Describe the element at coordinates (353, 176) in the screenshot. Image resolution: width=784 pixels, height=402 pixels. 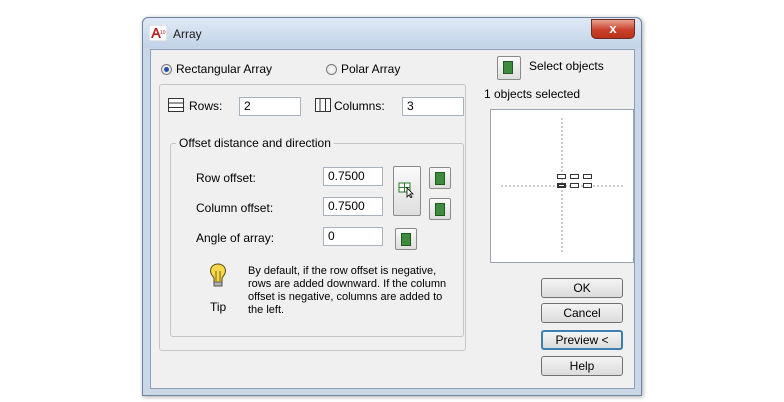
I see `row-offset-input: 0.7500` at that location.